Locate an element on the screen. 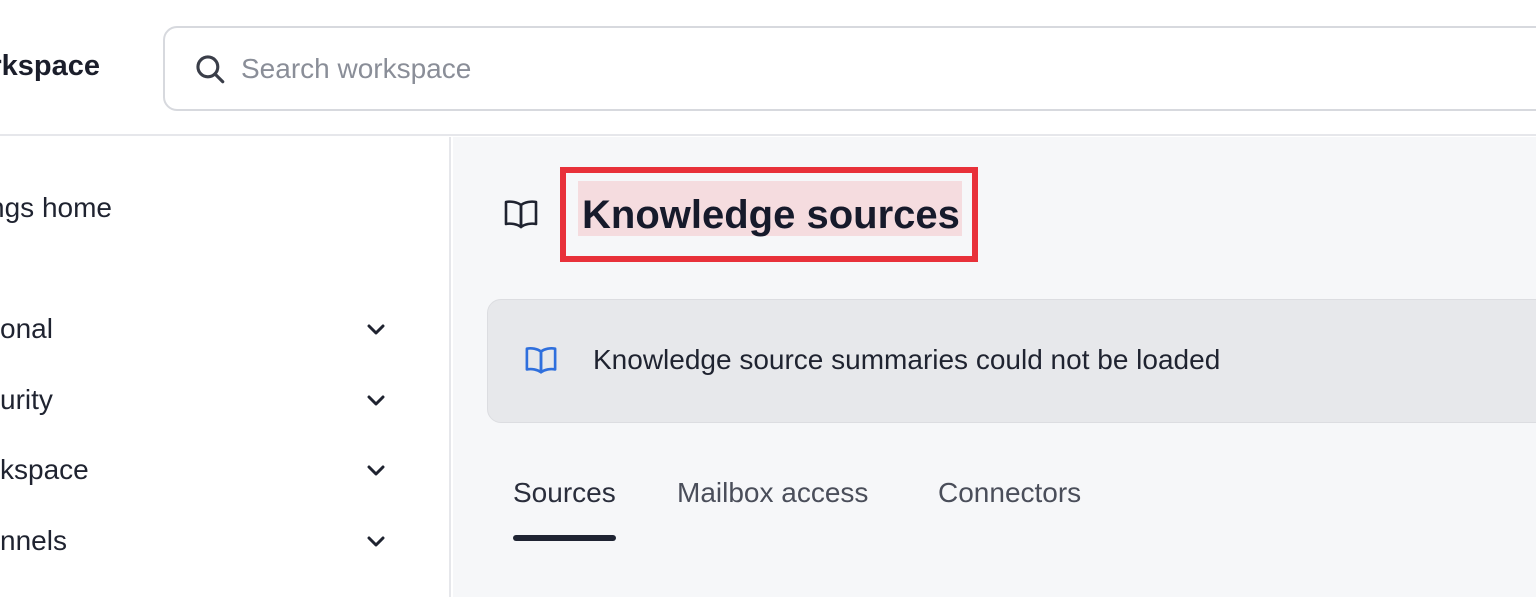 This screenshot has width=1536, height=597. tab-mailbox-access: Mailbox access is located at coordinates (772, 511).